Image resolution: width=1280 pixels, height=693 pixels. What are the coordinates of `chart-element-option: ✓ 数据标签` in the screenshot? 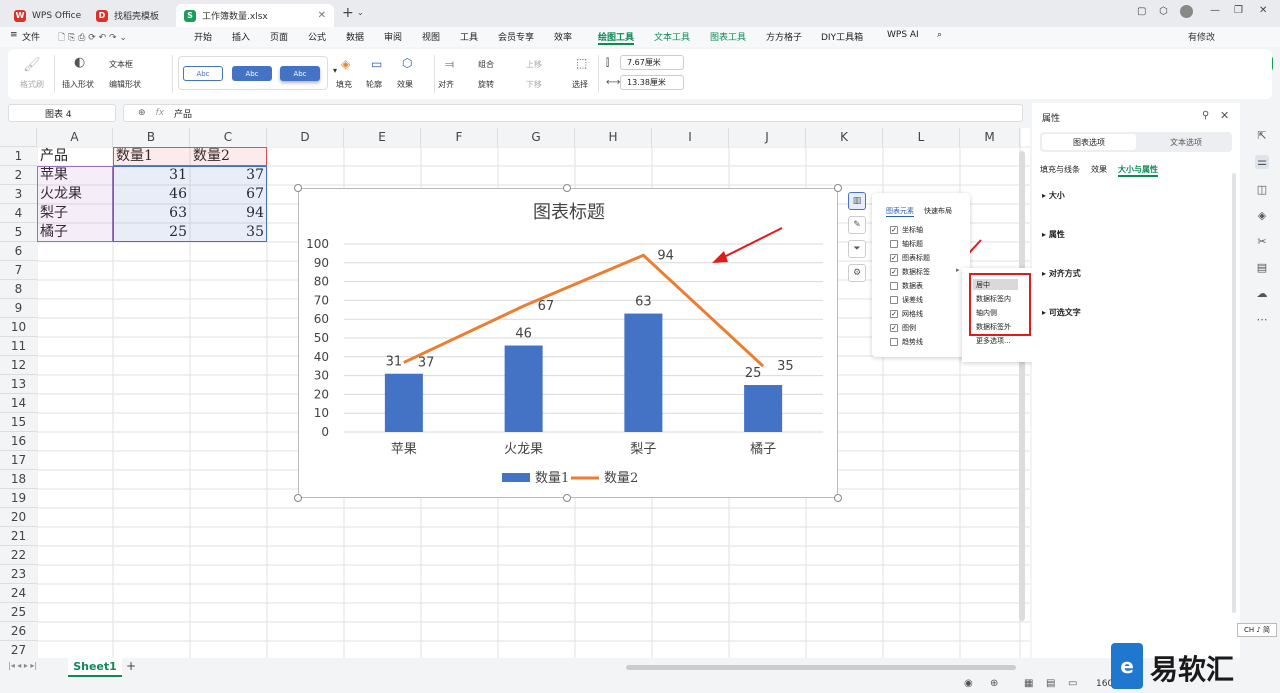 It's located at (910, 272).